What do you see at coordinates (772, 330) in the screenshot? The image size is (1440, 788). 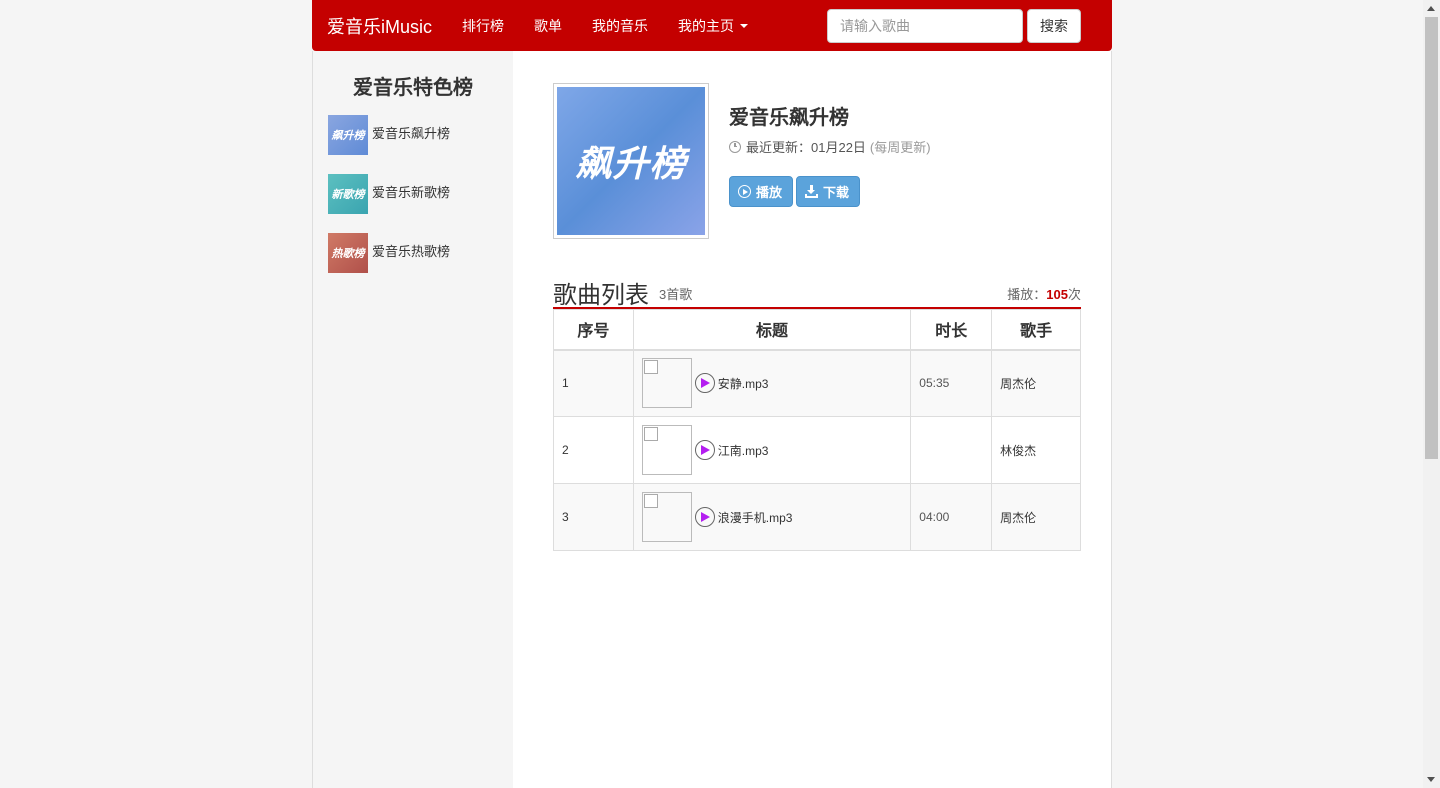 I see `column-header-title: 标题` at bounding box center [772, 330].